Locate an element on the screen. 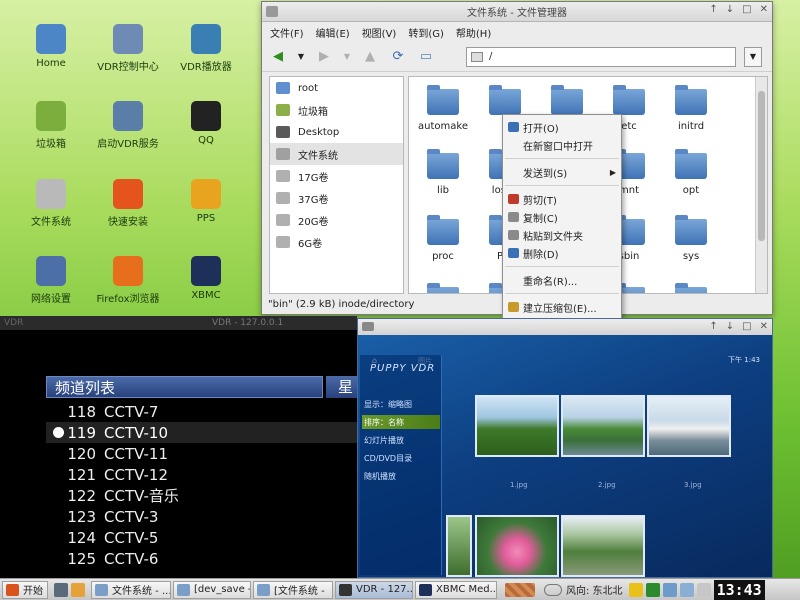 The width and height of the screenshot is (800, 600). channel-row: 120 CCTV-11 is located at coordinates (201, 453).